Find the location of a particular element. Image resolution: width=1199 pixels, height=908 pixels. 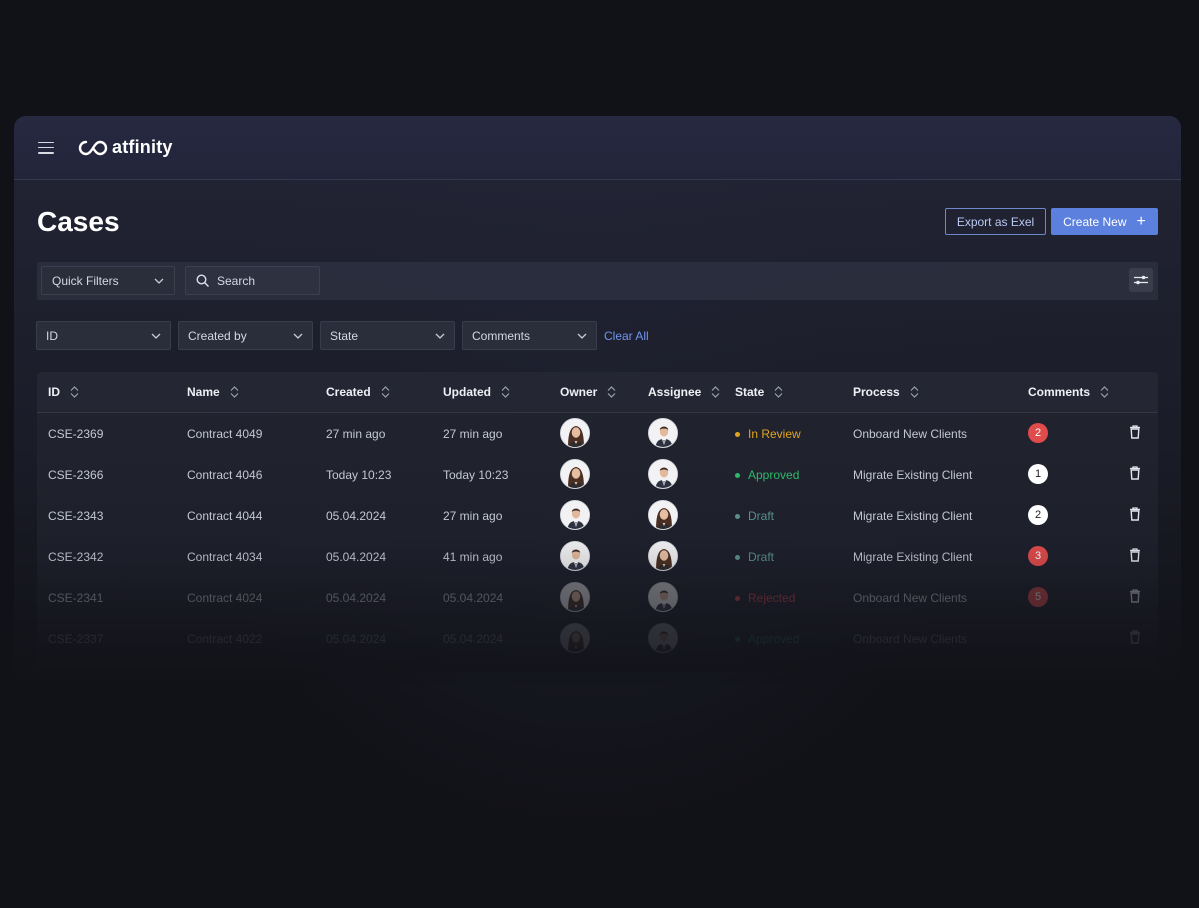

column-header-comments: Comments is located at coordinates (1068, 392).